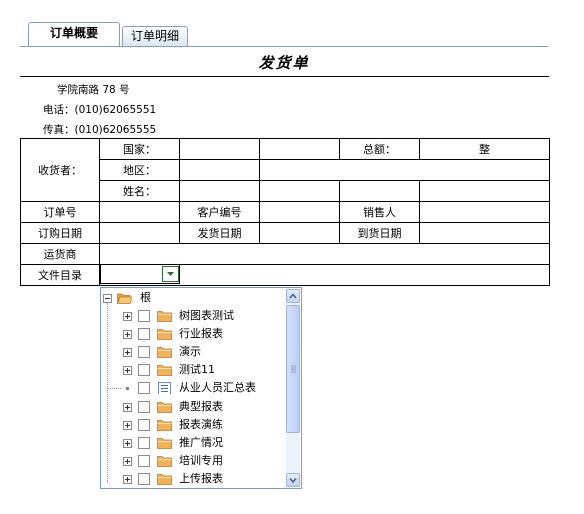  I want to click on tab-bar: 订单概要 订单明细, so click(284, 34).